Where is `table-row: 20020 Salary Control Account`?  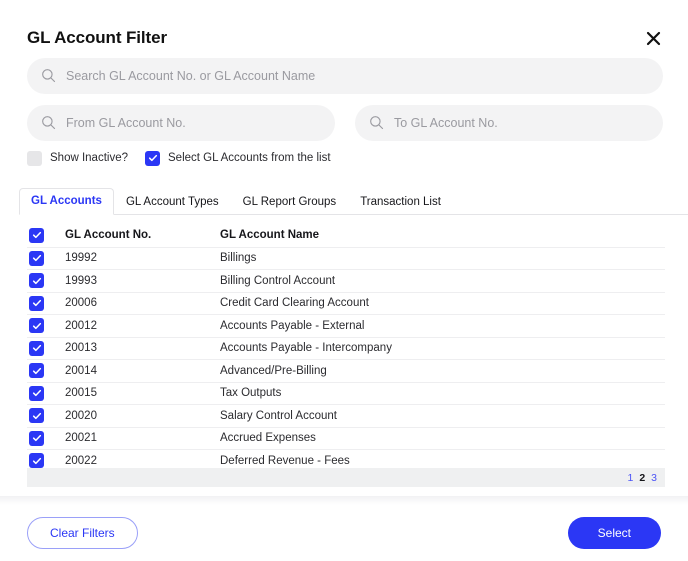 table-row: 20020 Salary Control Account is located at coordinates (346, 416).